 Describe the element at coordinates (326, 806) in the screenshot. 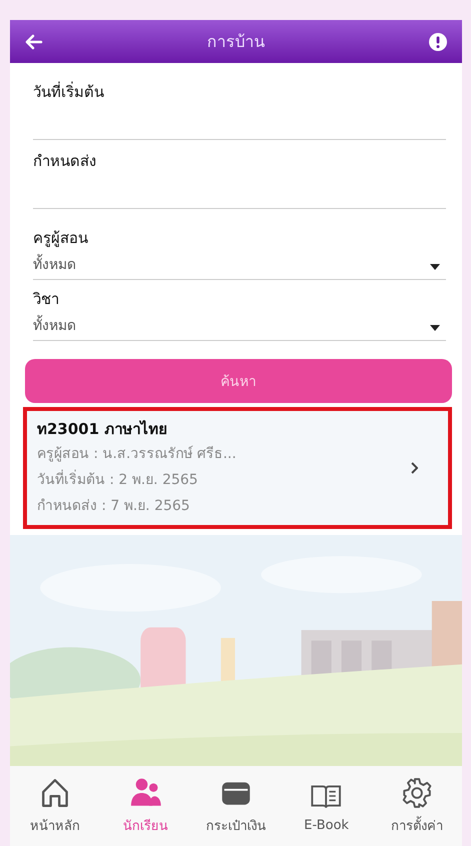

I see `nav-tab: E-Book` at that location.